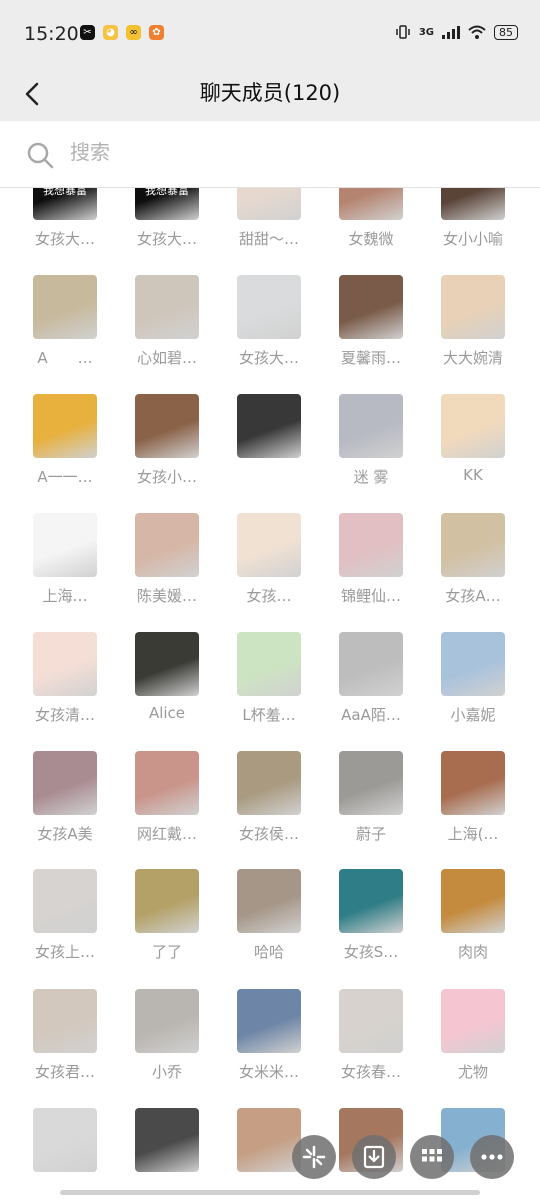 This screenshot has width=540, height=1200. What do you see at coordinates (280, 152) in the screenshot?
I see `search-input` at bounding box center [280, 152].